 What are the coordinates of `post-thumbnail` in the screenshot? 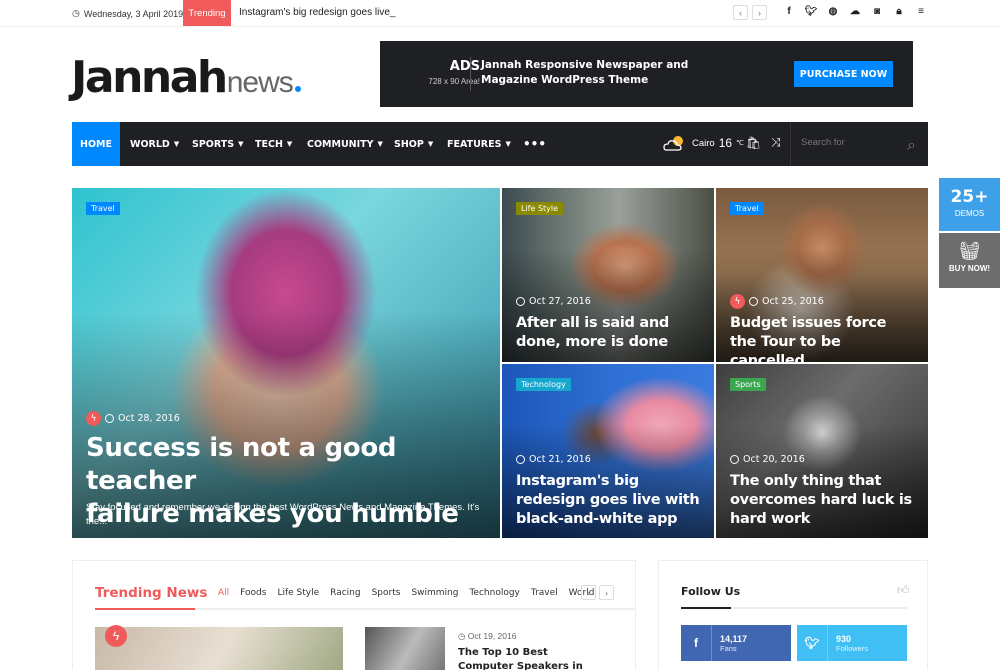 It's located at (405, 648).